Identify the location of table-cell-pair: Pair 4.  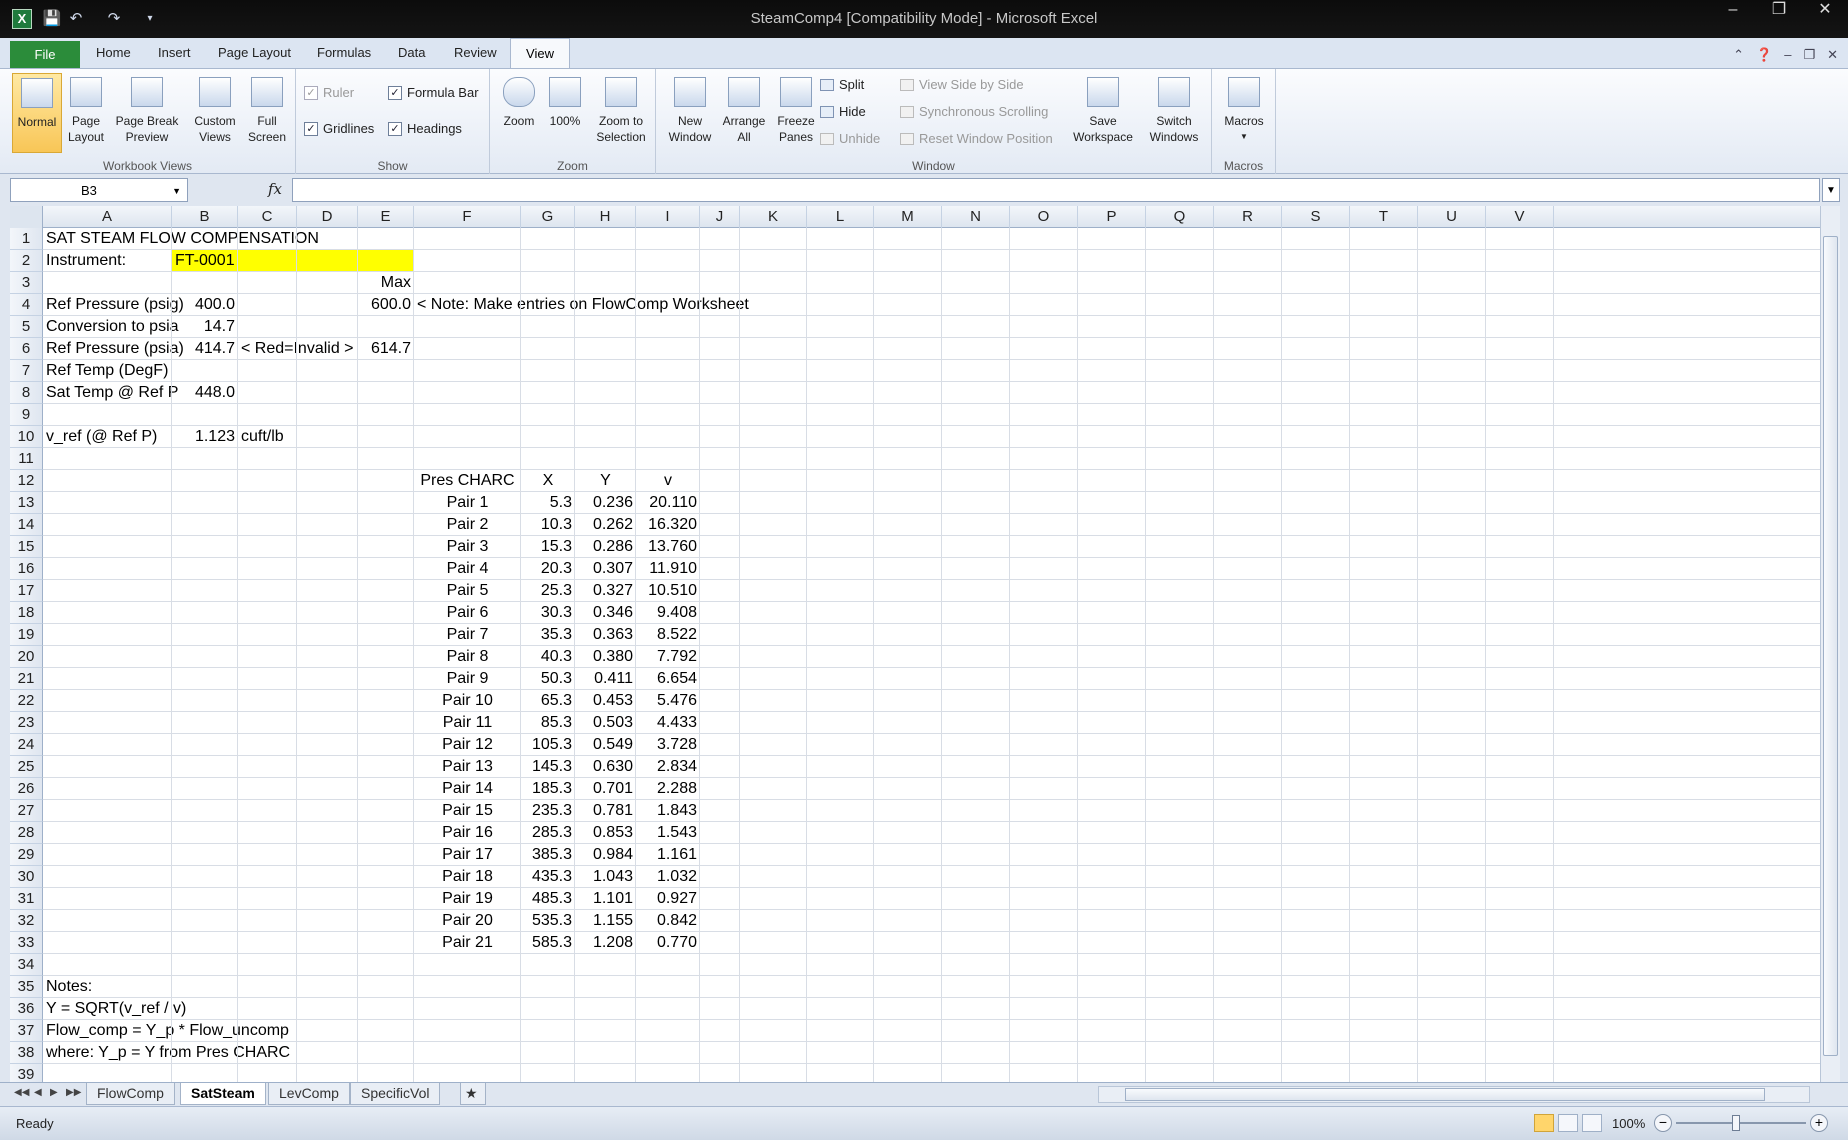
(467, 569).